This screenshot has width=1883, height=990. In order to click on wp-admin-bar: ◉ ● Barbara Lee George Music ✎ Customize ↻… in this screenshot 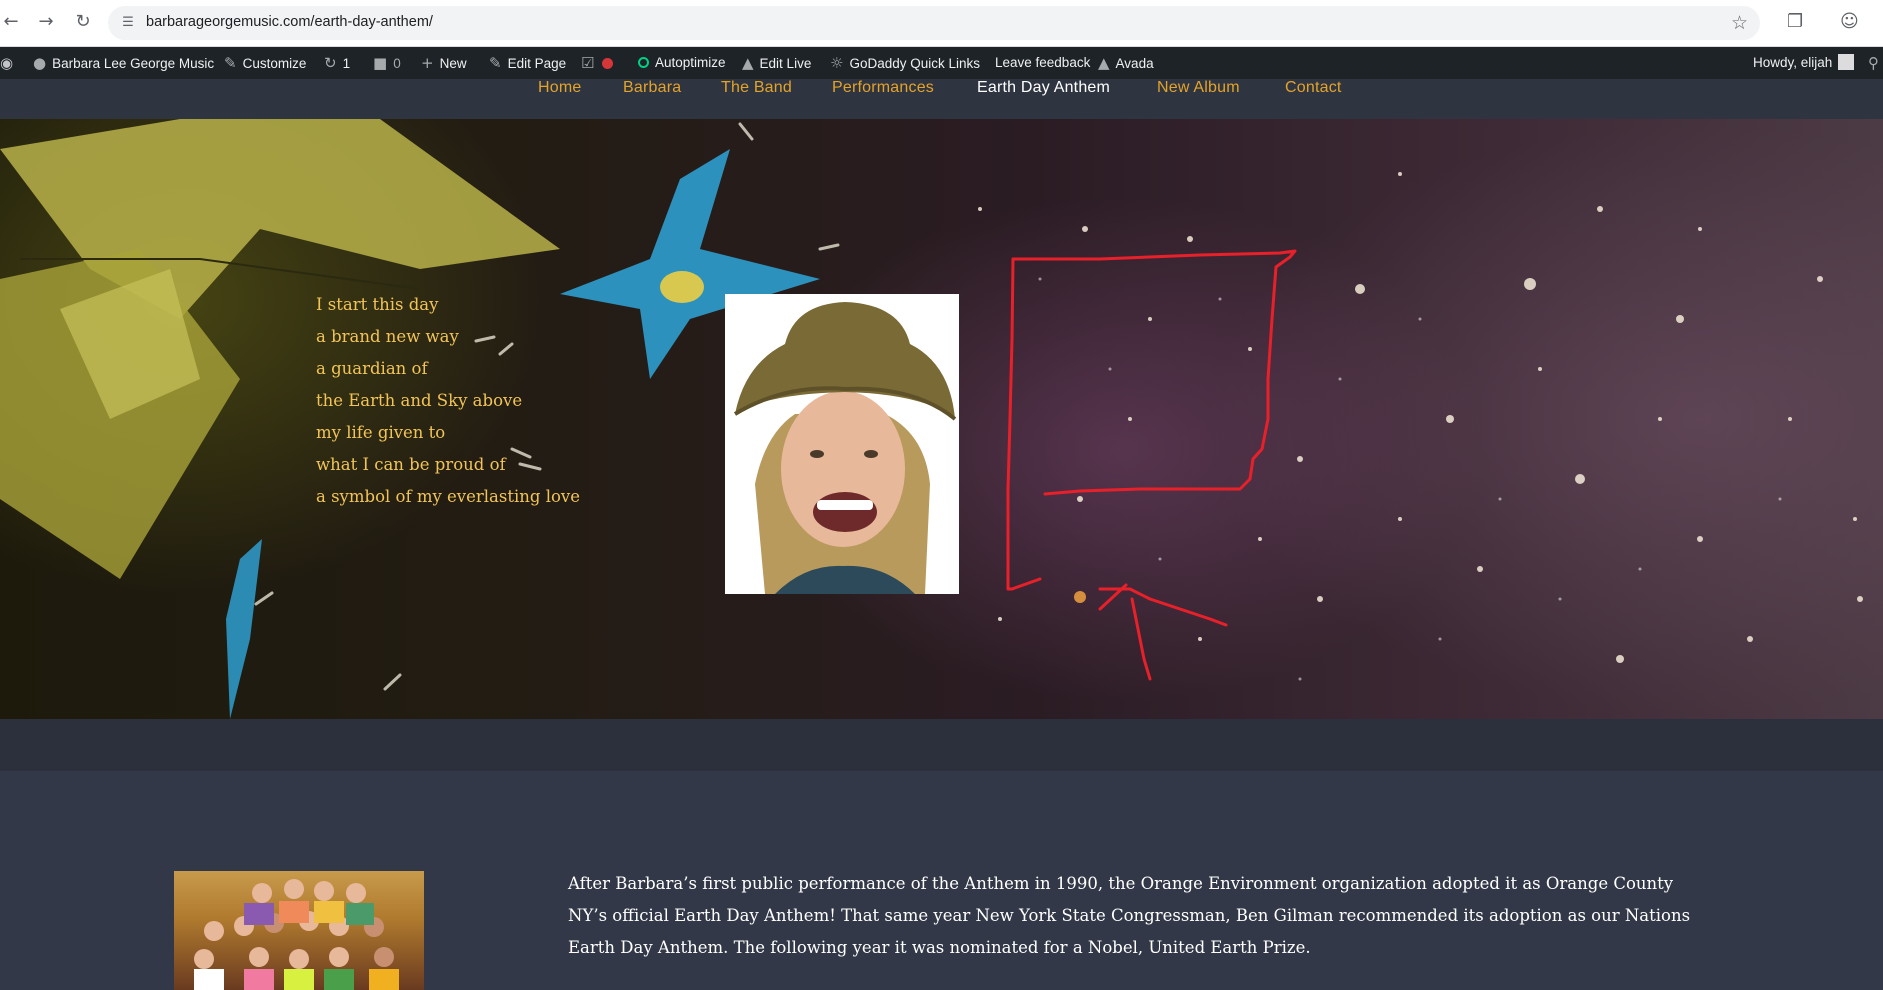, I will do `click(941, 63)`.